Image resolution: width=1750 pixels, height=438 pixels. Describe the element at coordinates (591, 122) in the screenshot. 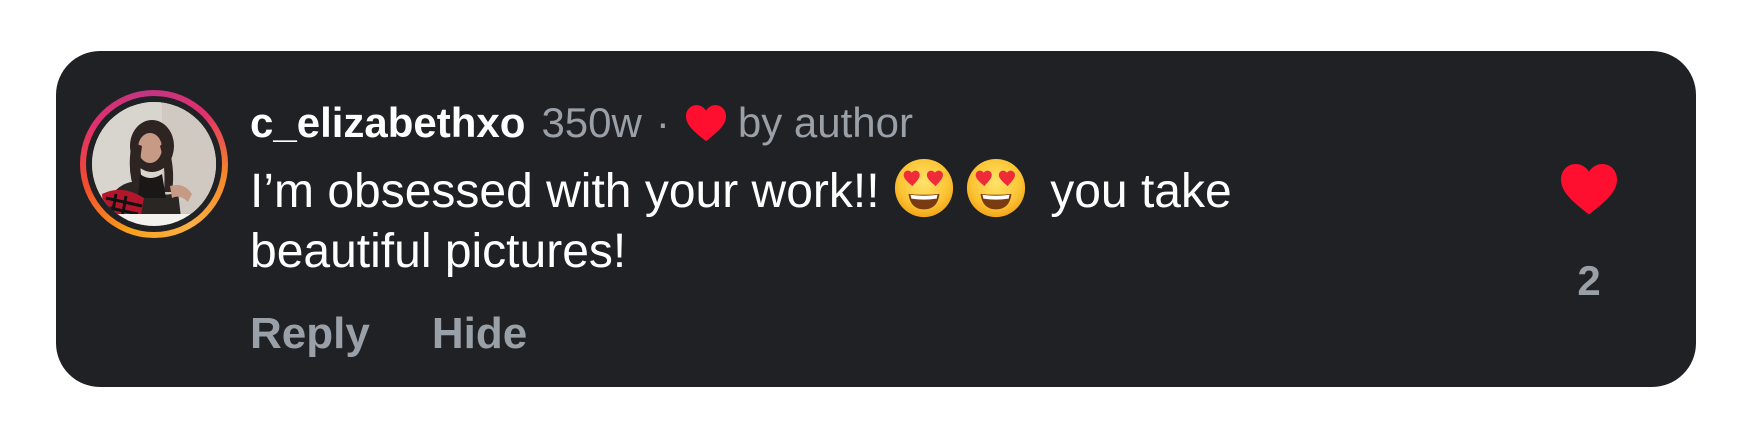

I see `comment-timestamp: 350w` at that location.